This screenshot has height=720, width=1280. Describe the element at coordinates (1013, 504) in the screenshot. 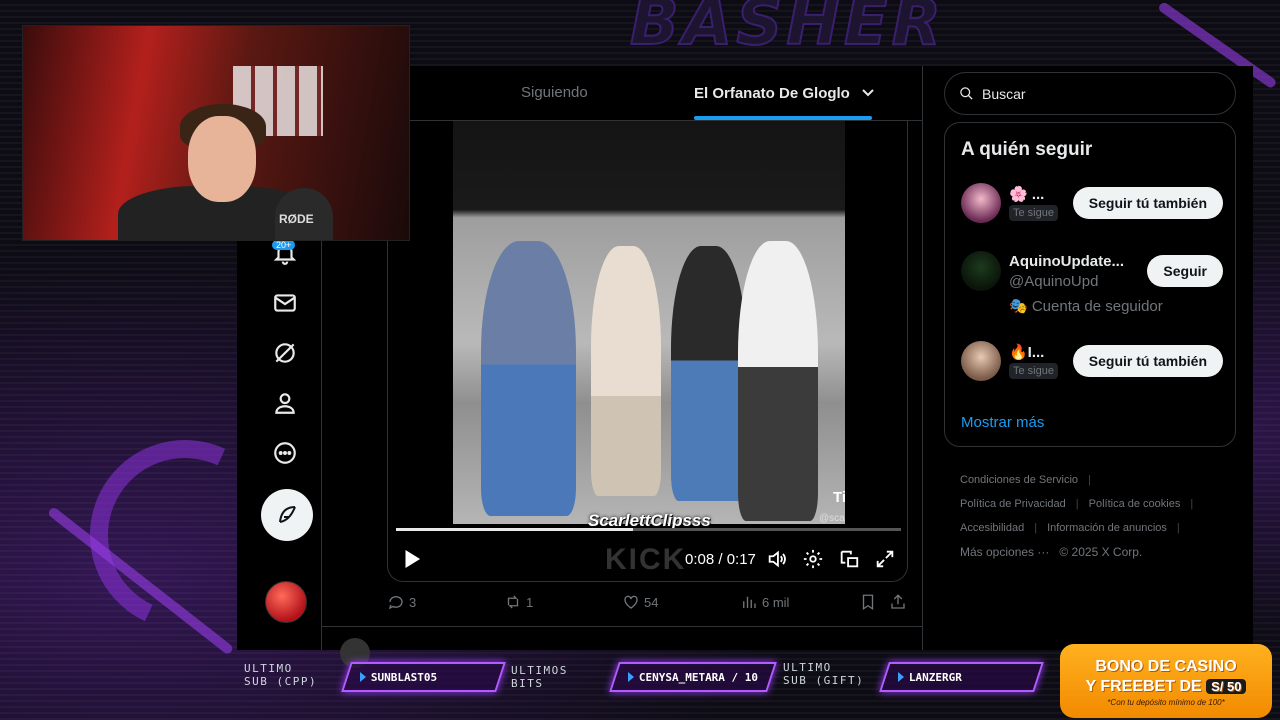

I see `privacy-link: Política de Privacidad` at that location.